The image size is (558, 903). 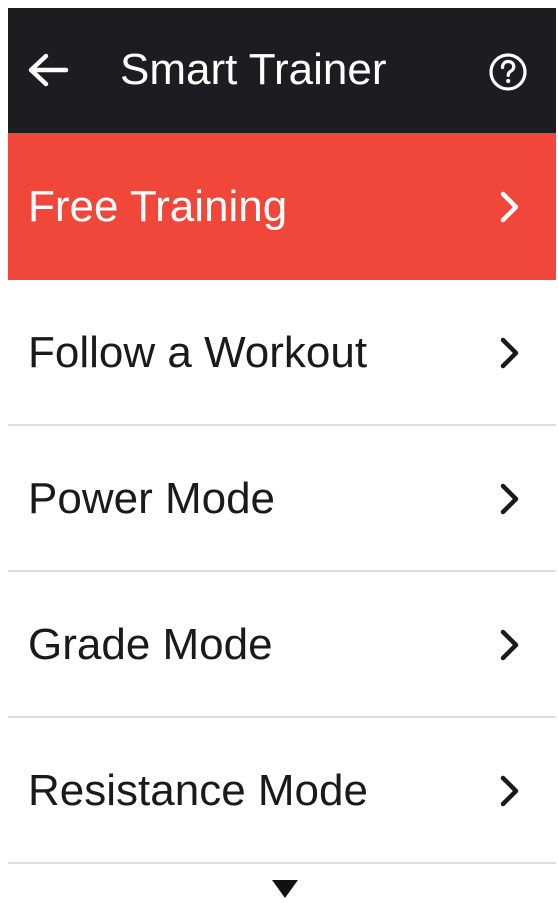 I want to click on header-bar: Smart Trainer, so click(x=282, y=70).